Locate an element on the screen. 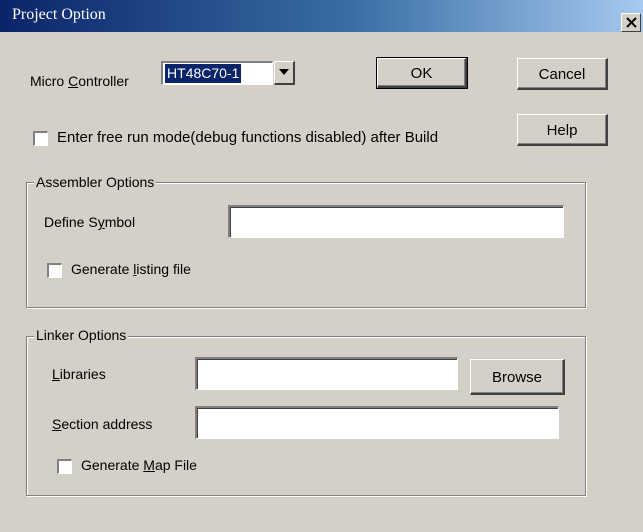 Image resolution: width=643 pixels, height=532 pixels. libraries-input is located at coordinates (326, 373).